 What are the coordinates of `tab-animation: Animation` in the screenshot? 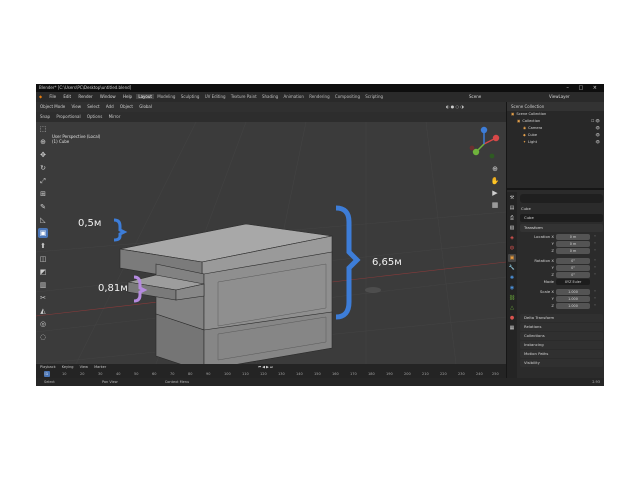 It's located at (294, 96).